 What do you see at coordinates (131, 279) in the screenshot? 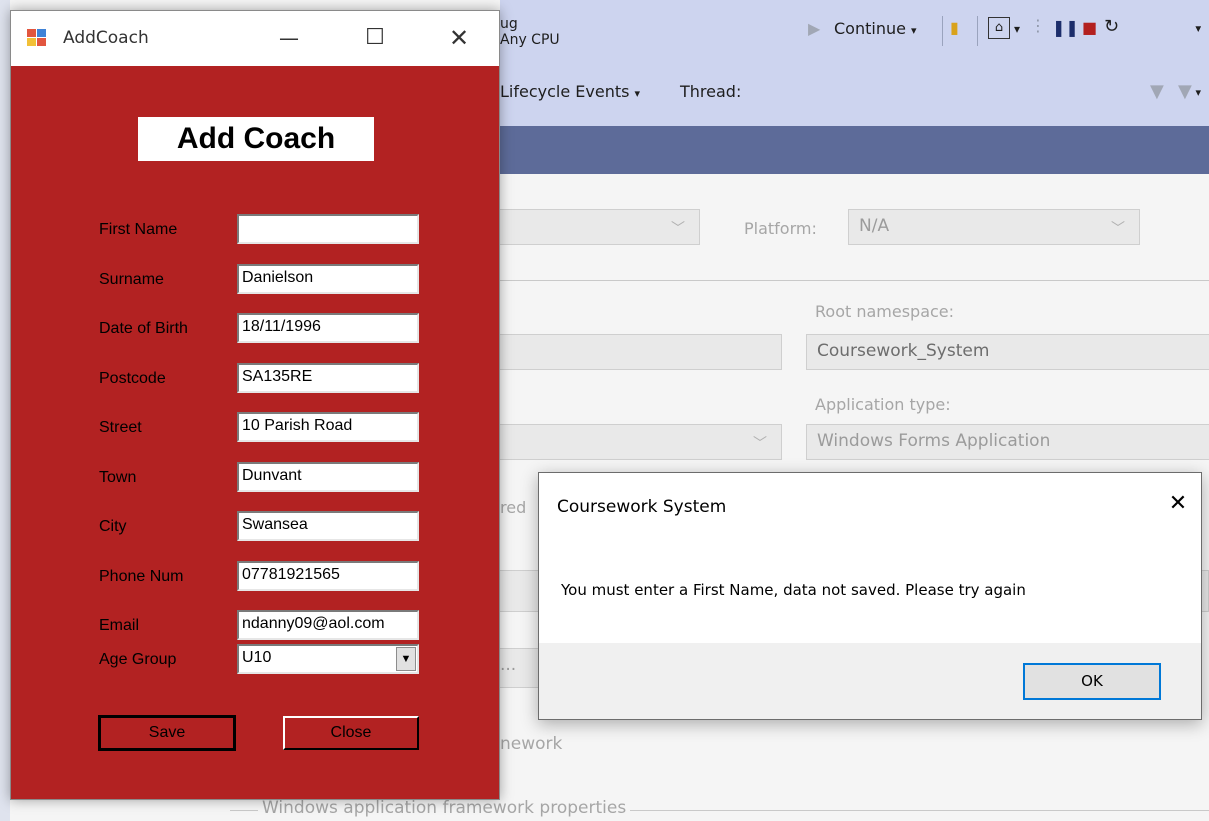
I see `field-label-surname: Surname` at bounding box center [131, 279].